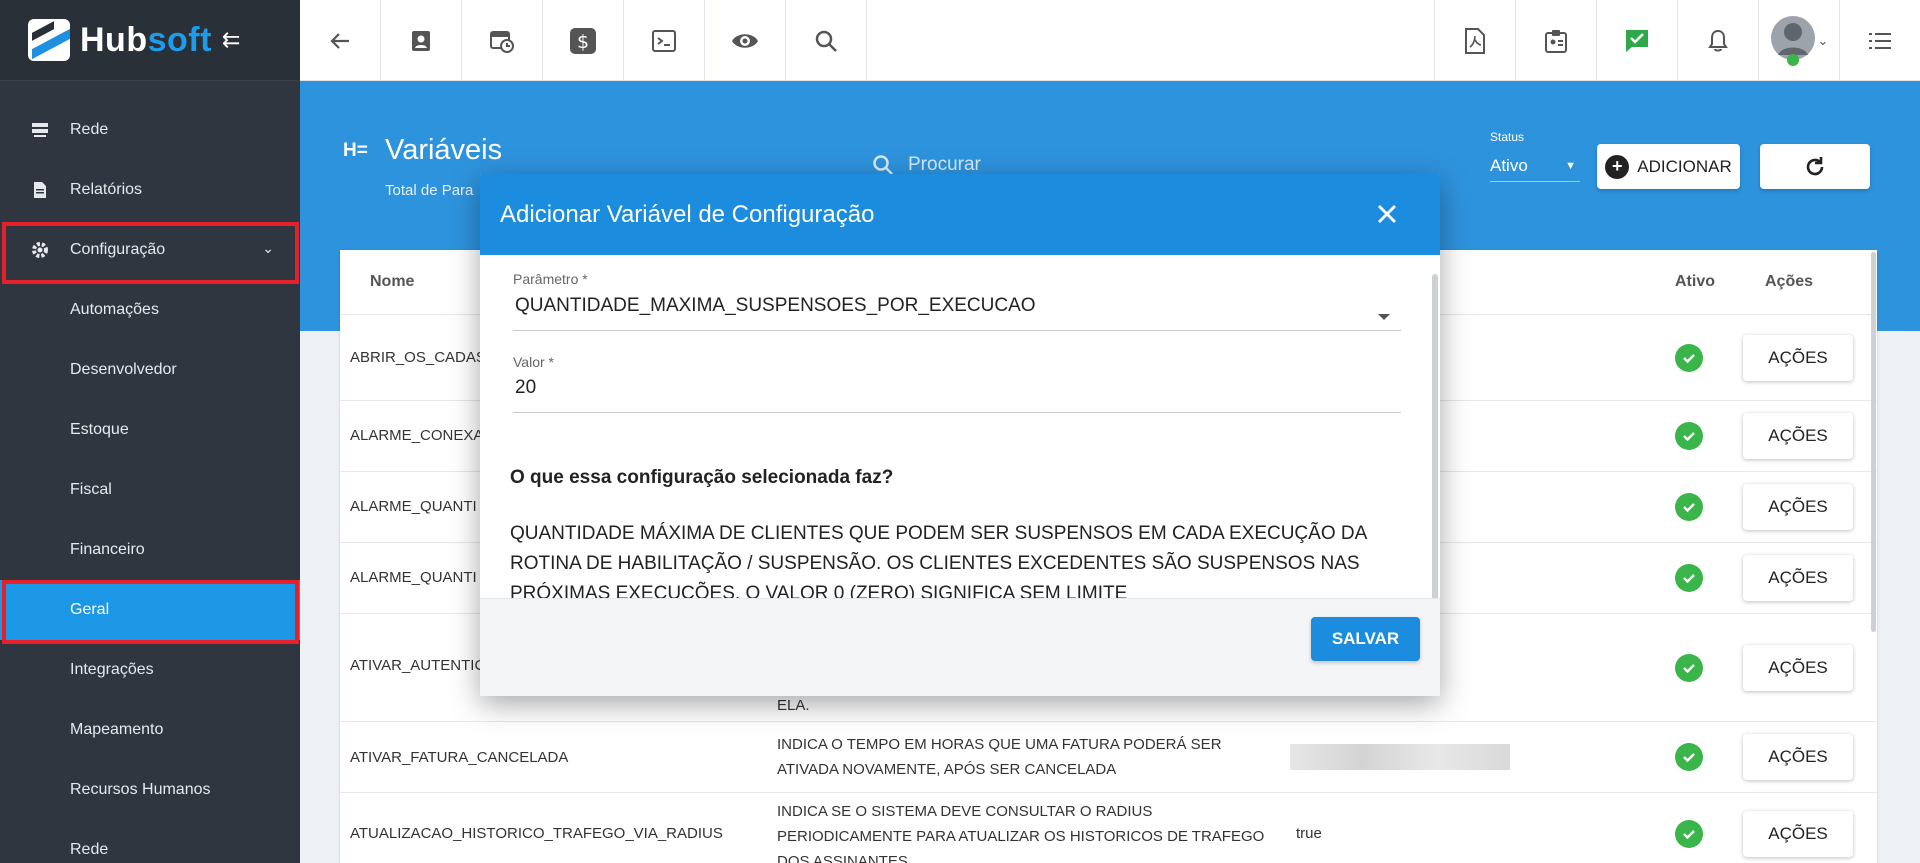  I want to click on parameter-label: Parâmetro *, so click(550, 279).